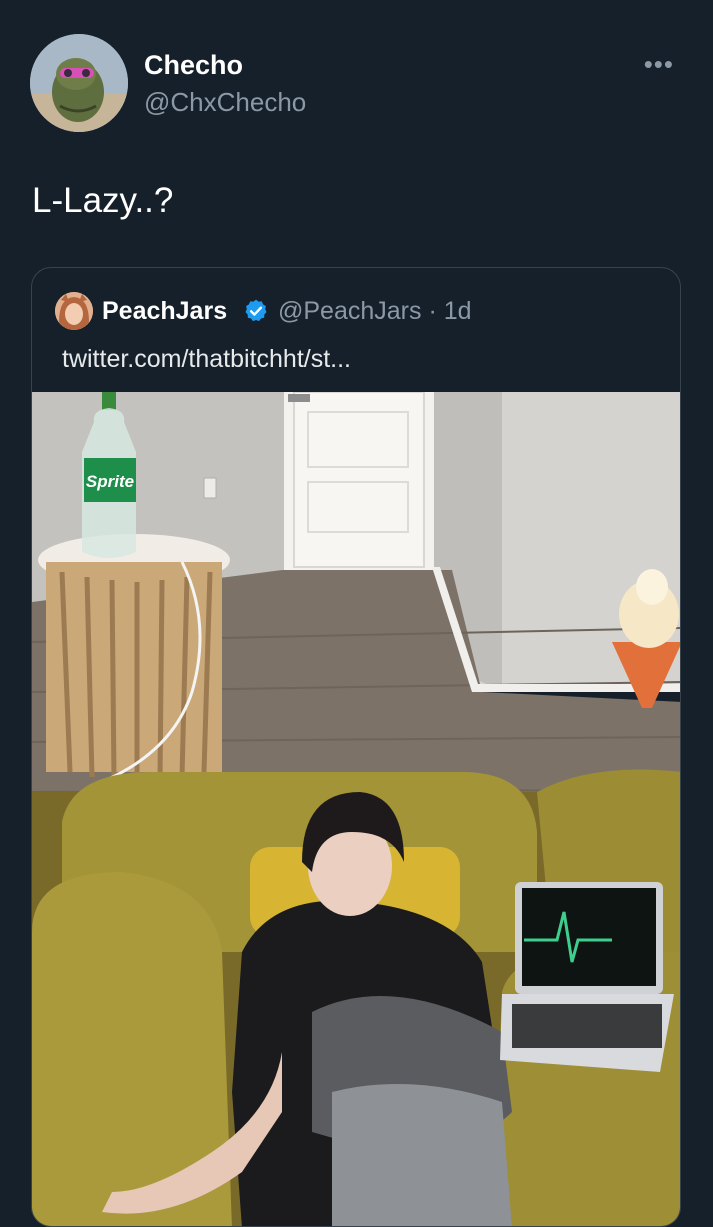 Image resolution: width=713 pixels, height=1227 pixels. Describe the element at coordinates (74, 311) in the screenshot. I see `quoted-author-avatar` at that location.